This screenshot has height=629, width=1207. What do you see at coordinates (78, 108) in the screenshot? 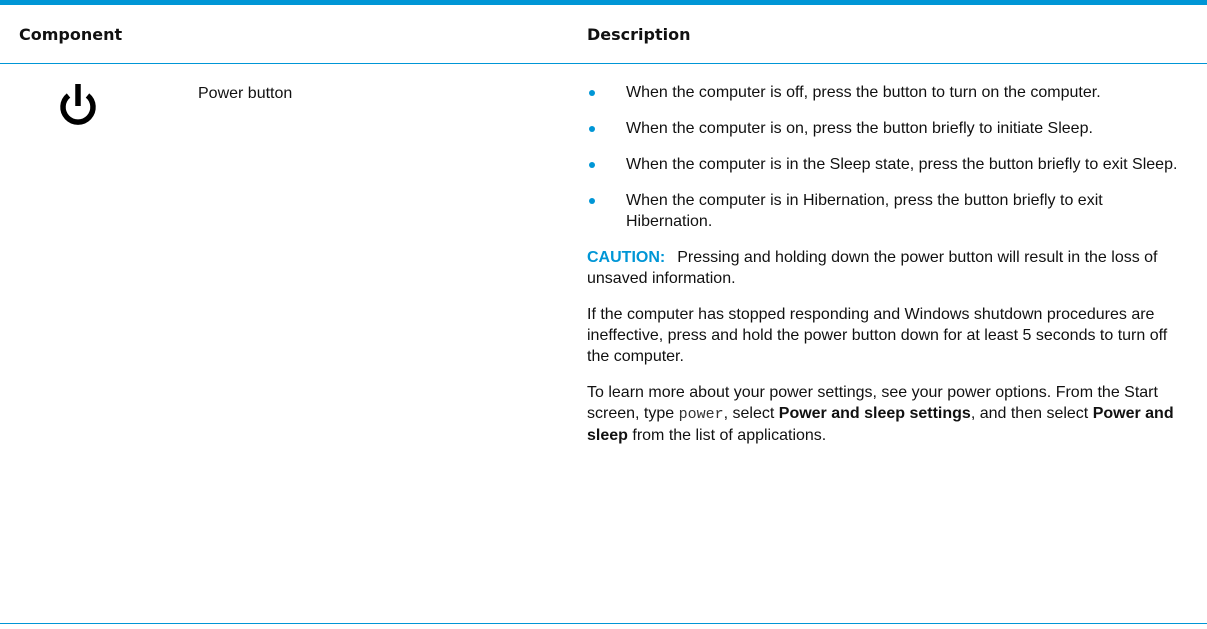
I see `power-icon` at bounding box center [78, 108].